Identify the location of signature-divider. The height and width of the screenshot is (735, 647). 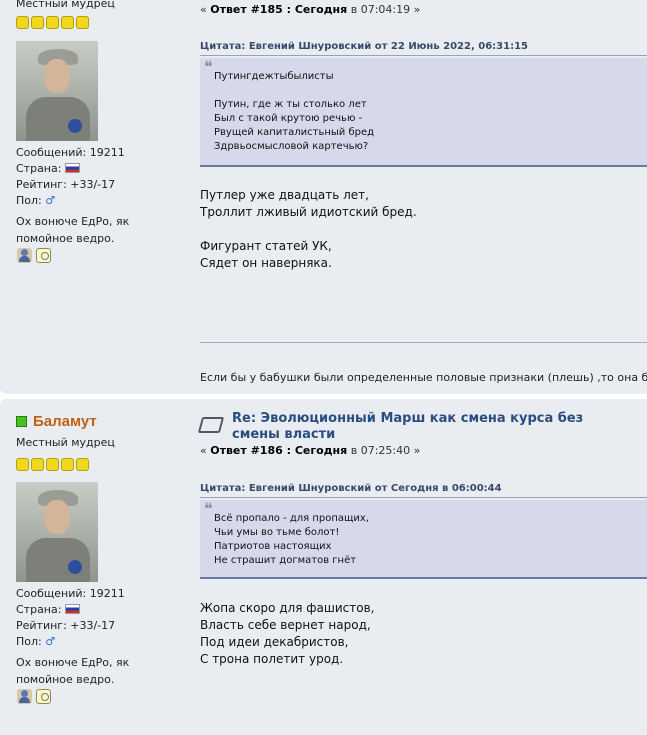
(423, 342).